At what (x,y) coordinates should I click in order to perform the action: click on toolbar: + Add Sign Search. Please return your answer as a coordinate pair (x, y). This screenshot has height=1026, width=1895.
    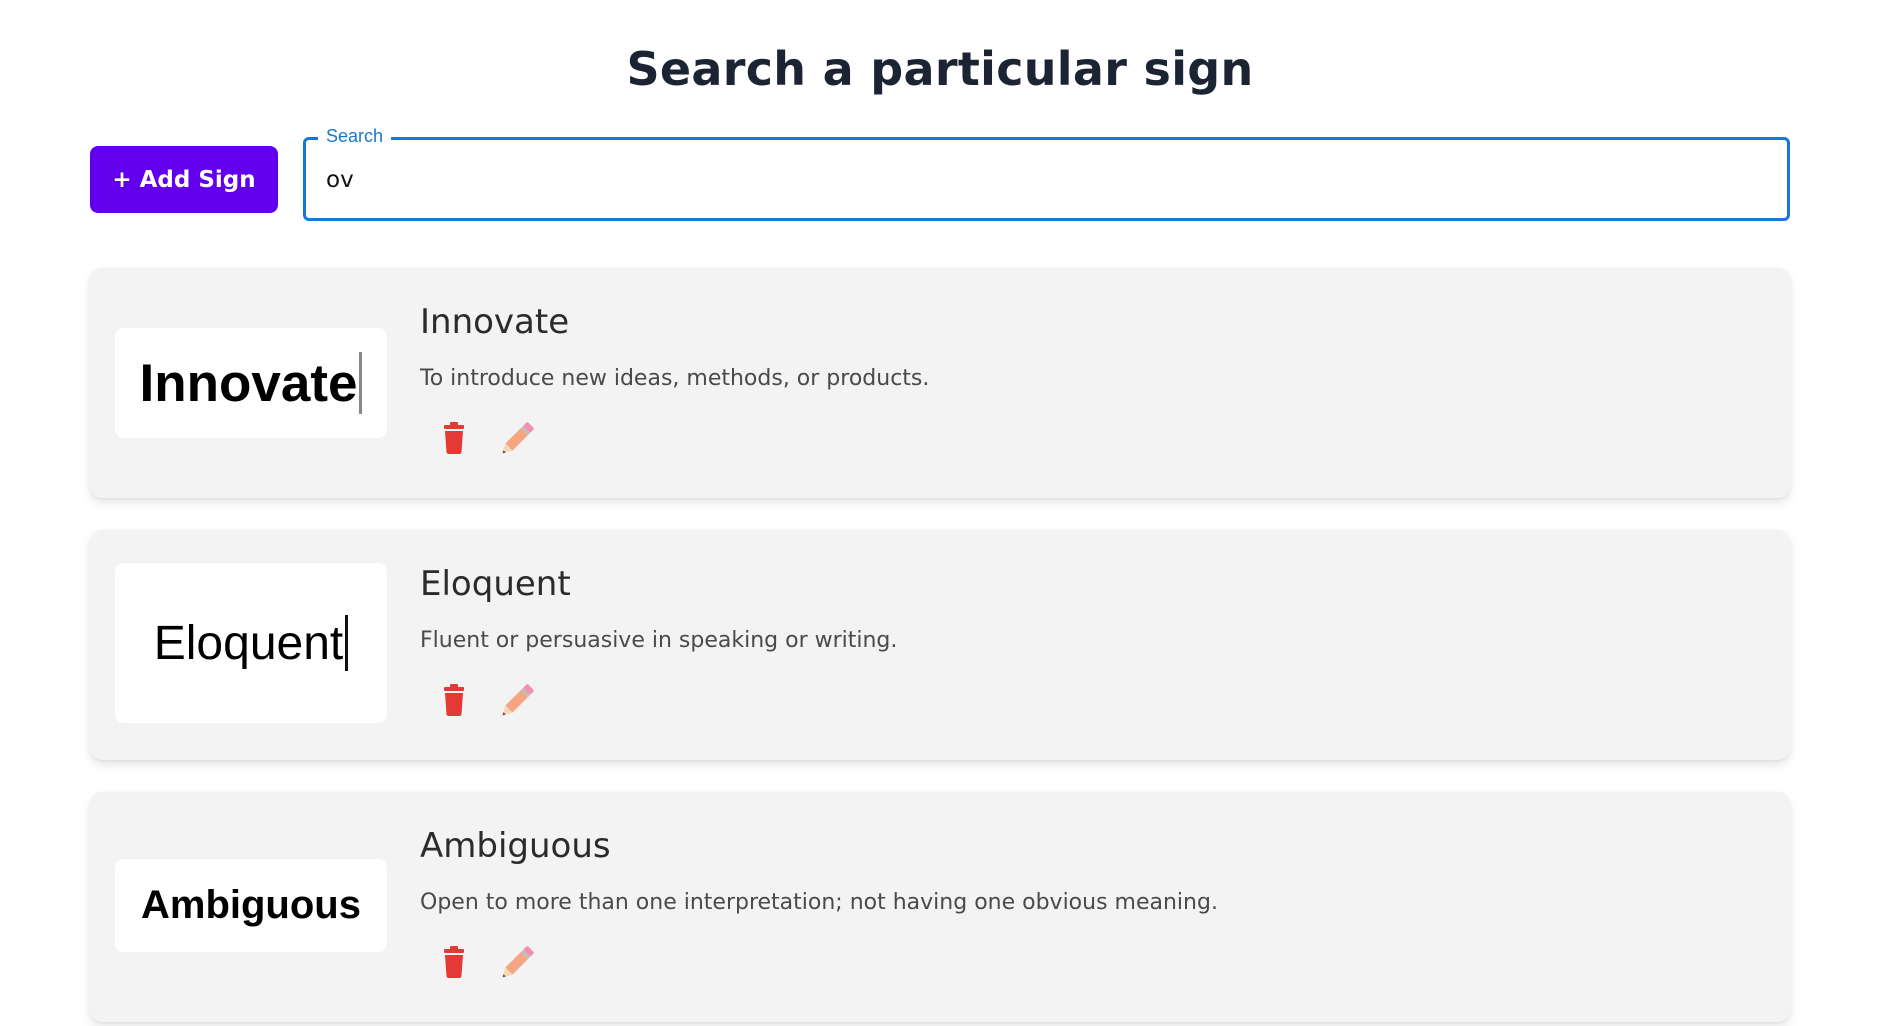
    Looking at the image, I should click on (940, 175).